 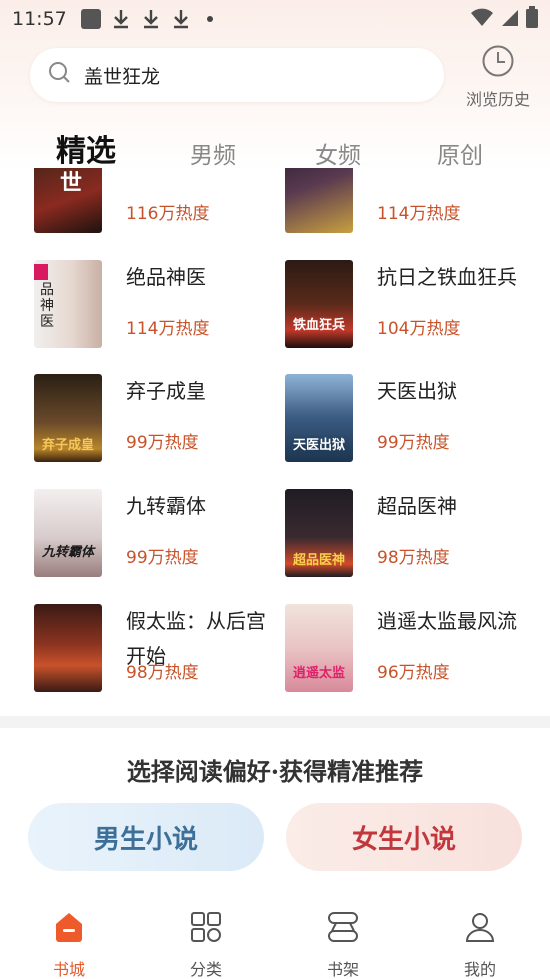 What do you see at coordinates (68, 969) in the screenshot?
I see `nav-label: 书城` at bounding box center [68, 969].